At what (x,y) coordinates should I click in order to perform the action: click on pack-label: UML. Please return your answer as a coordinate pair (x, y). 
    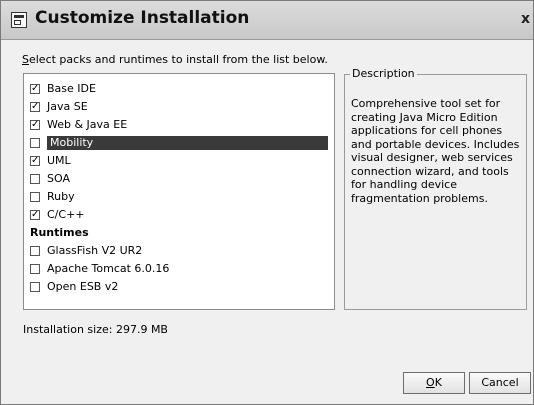
    Looking at the image, I should click on (59, 160).